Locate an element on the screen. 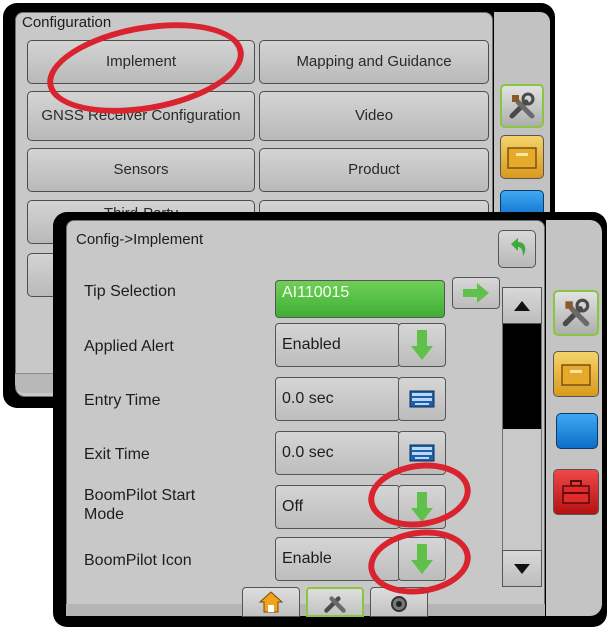 The height and width of the screenshot is (627, 607). display-icon is located at coordinates (577, 431).